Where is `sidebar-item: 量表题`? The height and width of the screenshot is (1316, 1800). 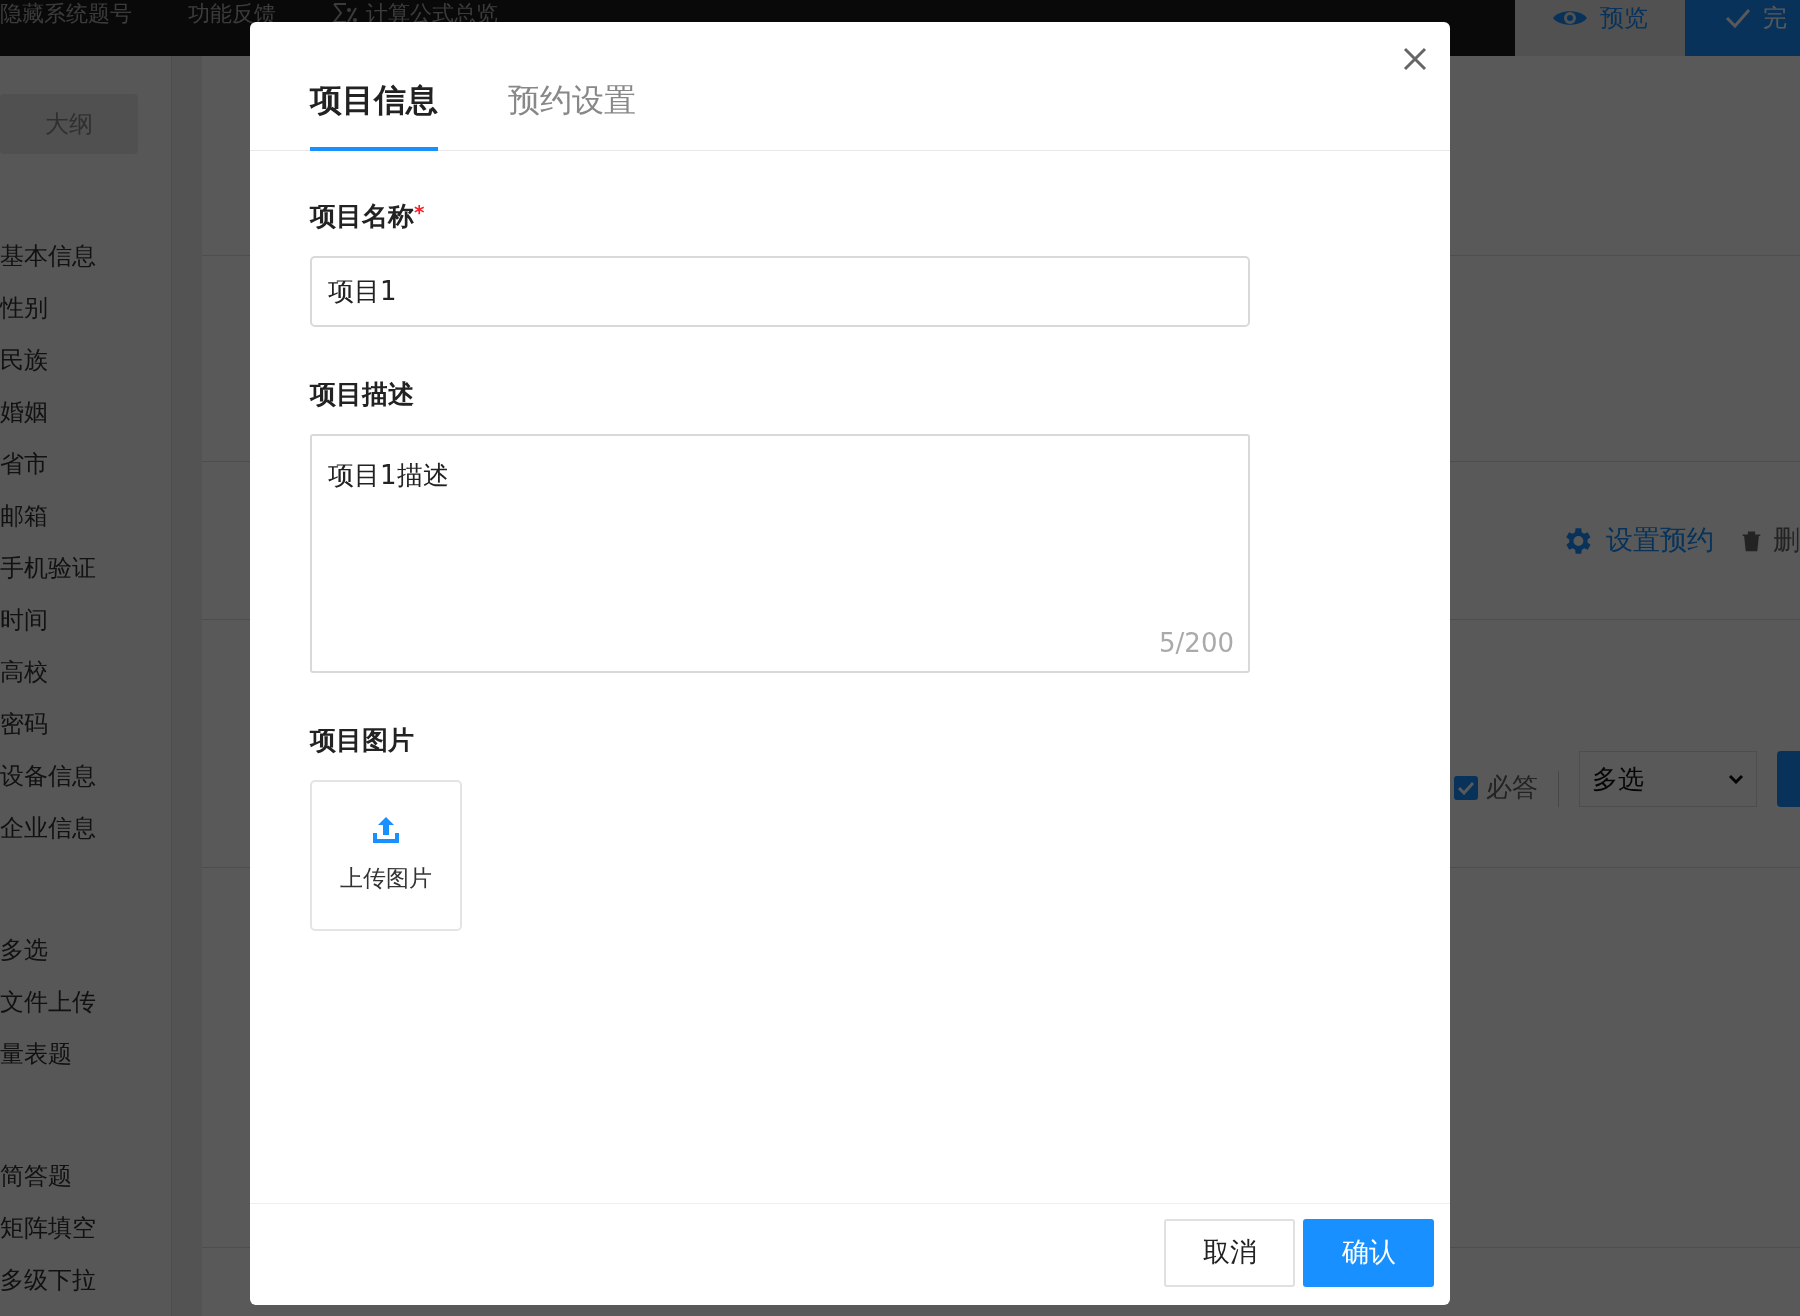 sidebar-item: 量表题 is located at coordinates (85, 1054).